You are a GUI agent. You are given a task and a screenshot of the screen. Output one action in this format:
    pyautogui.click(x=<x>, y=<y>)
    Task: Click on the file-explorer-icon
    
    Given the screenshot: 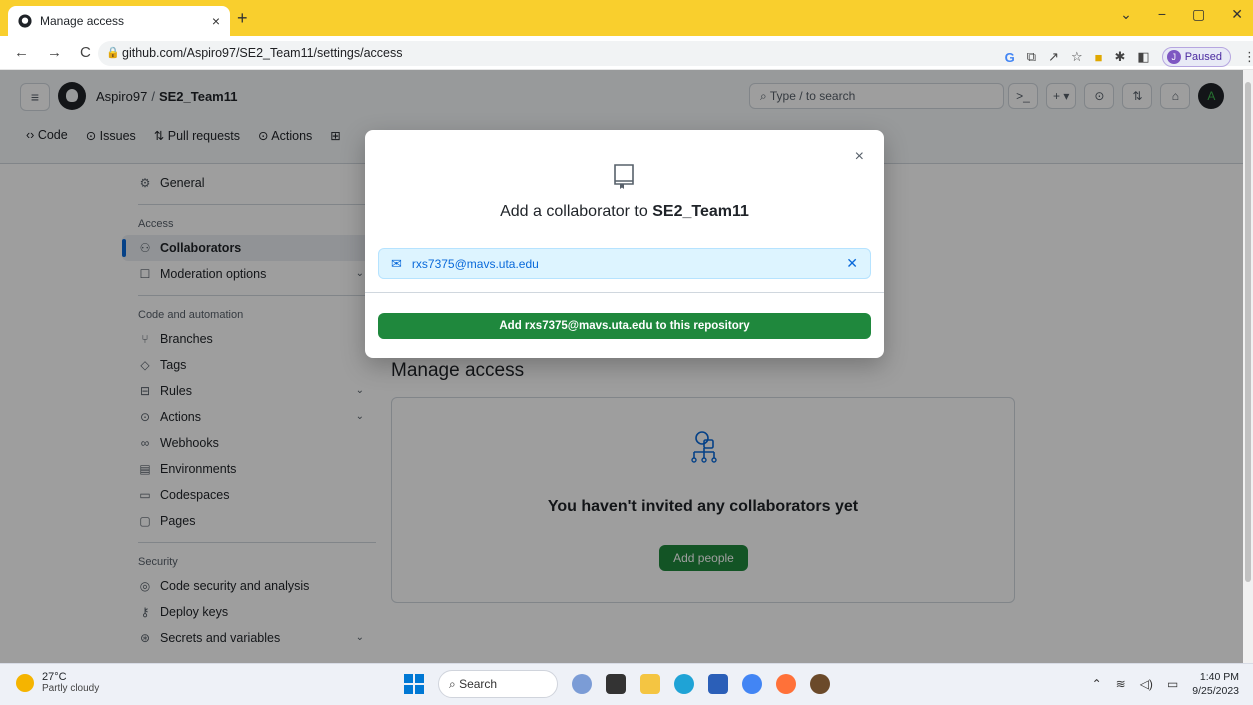 What is the action you would take?
    pyautogui.click(x=650, y=684)
    